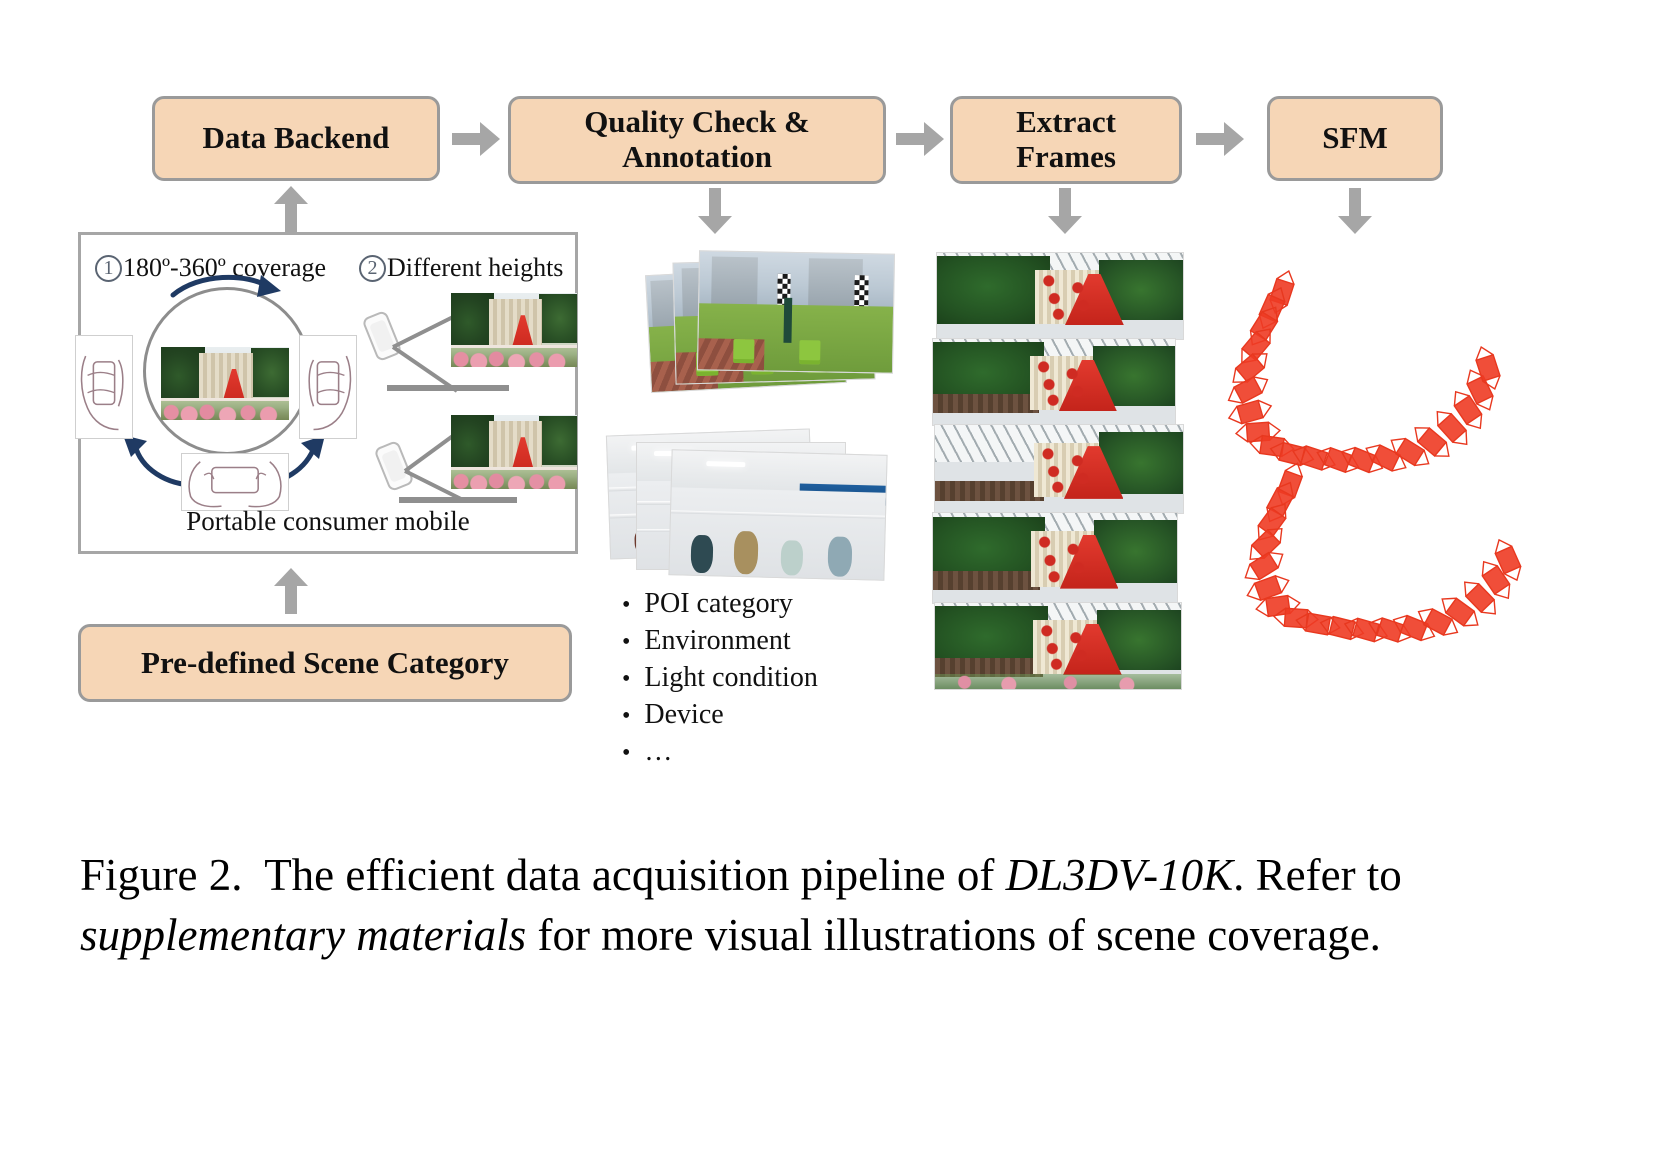  Describe the element at coordinates (161, 875) in the screenshot. I see `figure-caption-prefix: Figure 2.` at that location.